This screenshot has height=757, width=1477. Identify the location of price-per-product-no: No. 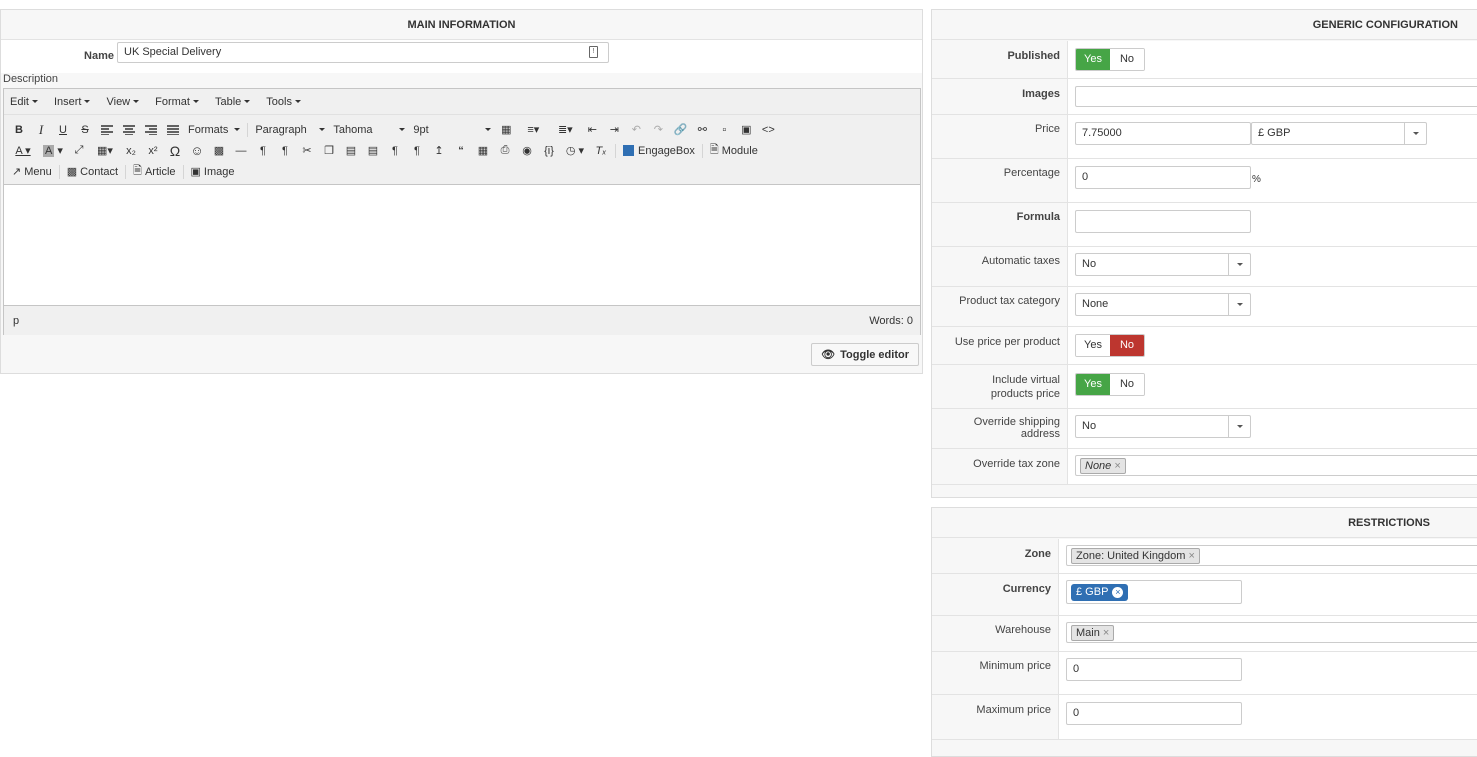
(1127, 345).